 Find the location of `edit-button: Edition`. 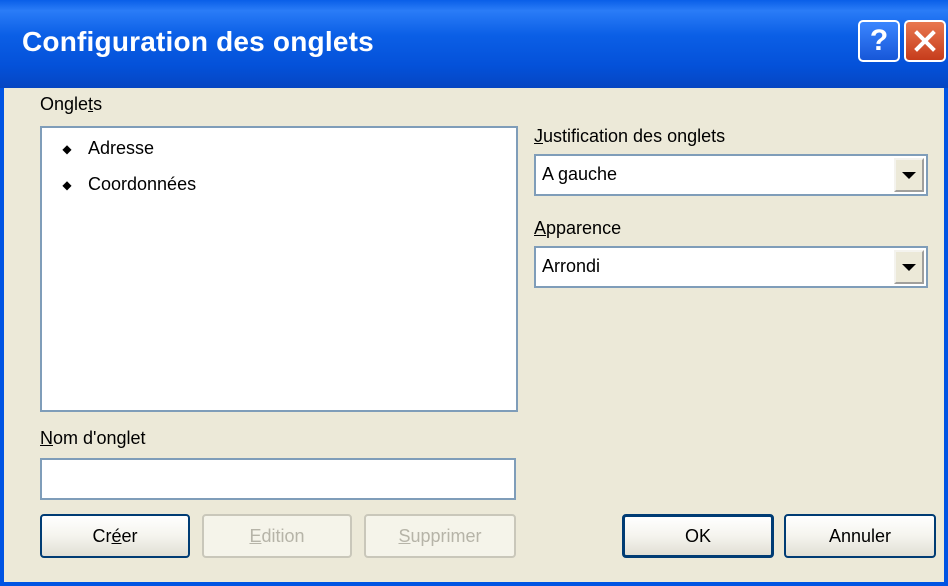

edit-button: Edition is located at coordinates (277, 536).